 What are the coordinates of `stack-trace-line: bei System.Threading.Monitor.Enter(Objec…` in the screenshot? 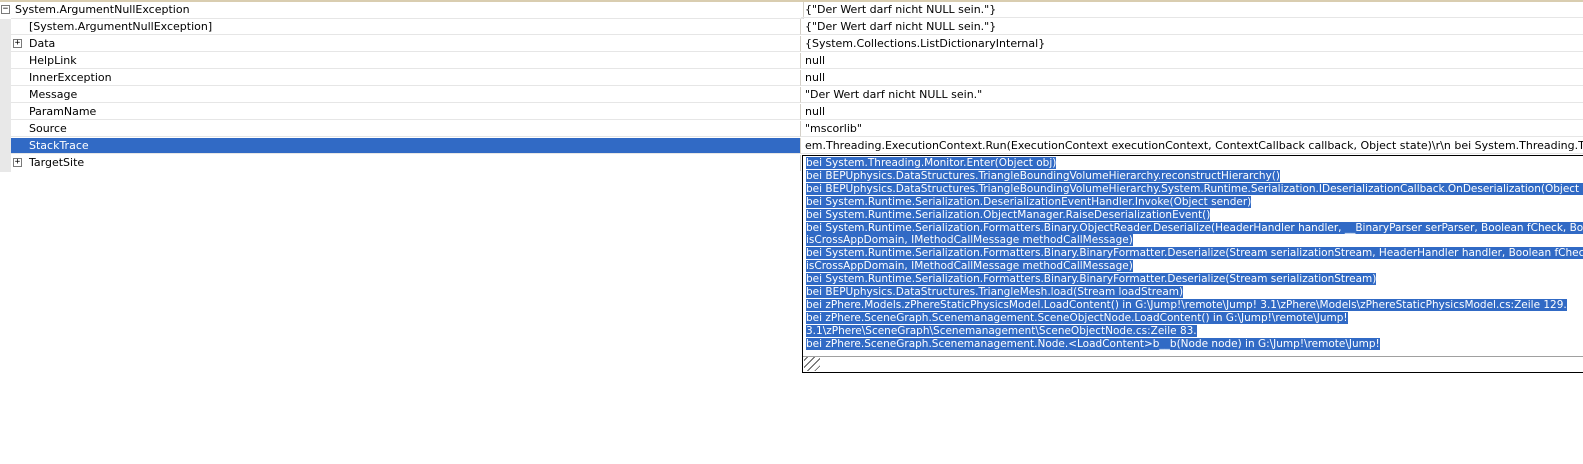 It's located at (931, 163).